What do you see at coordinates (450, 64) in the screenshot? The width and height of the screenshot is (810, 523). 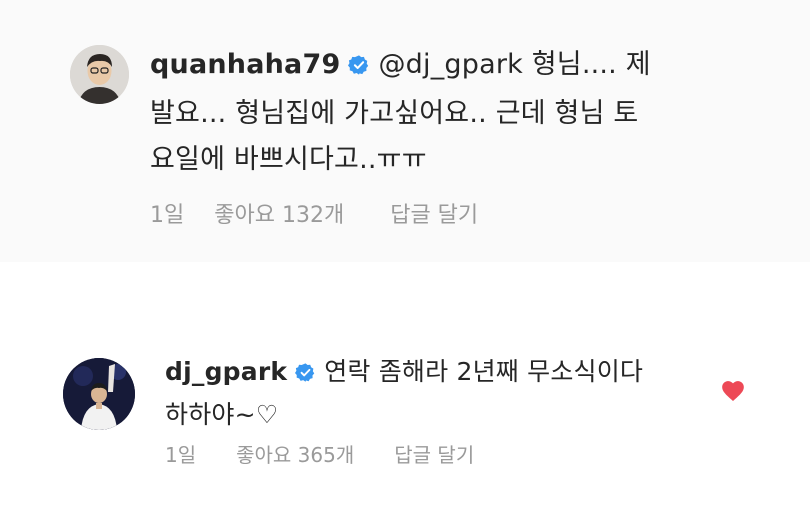 I see `mention-link: @dj_gpark` at bounding box center [450, 64].